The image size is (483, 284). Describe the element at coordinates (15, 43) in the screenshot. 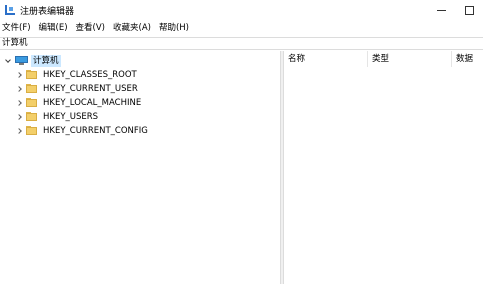

I see `address-path: 计算机` at that location.